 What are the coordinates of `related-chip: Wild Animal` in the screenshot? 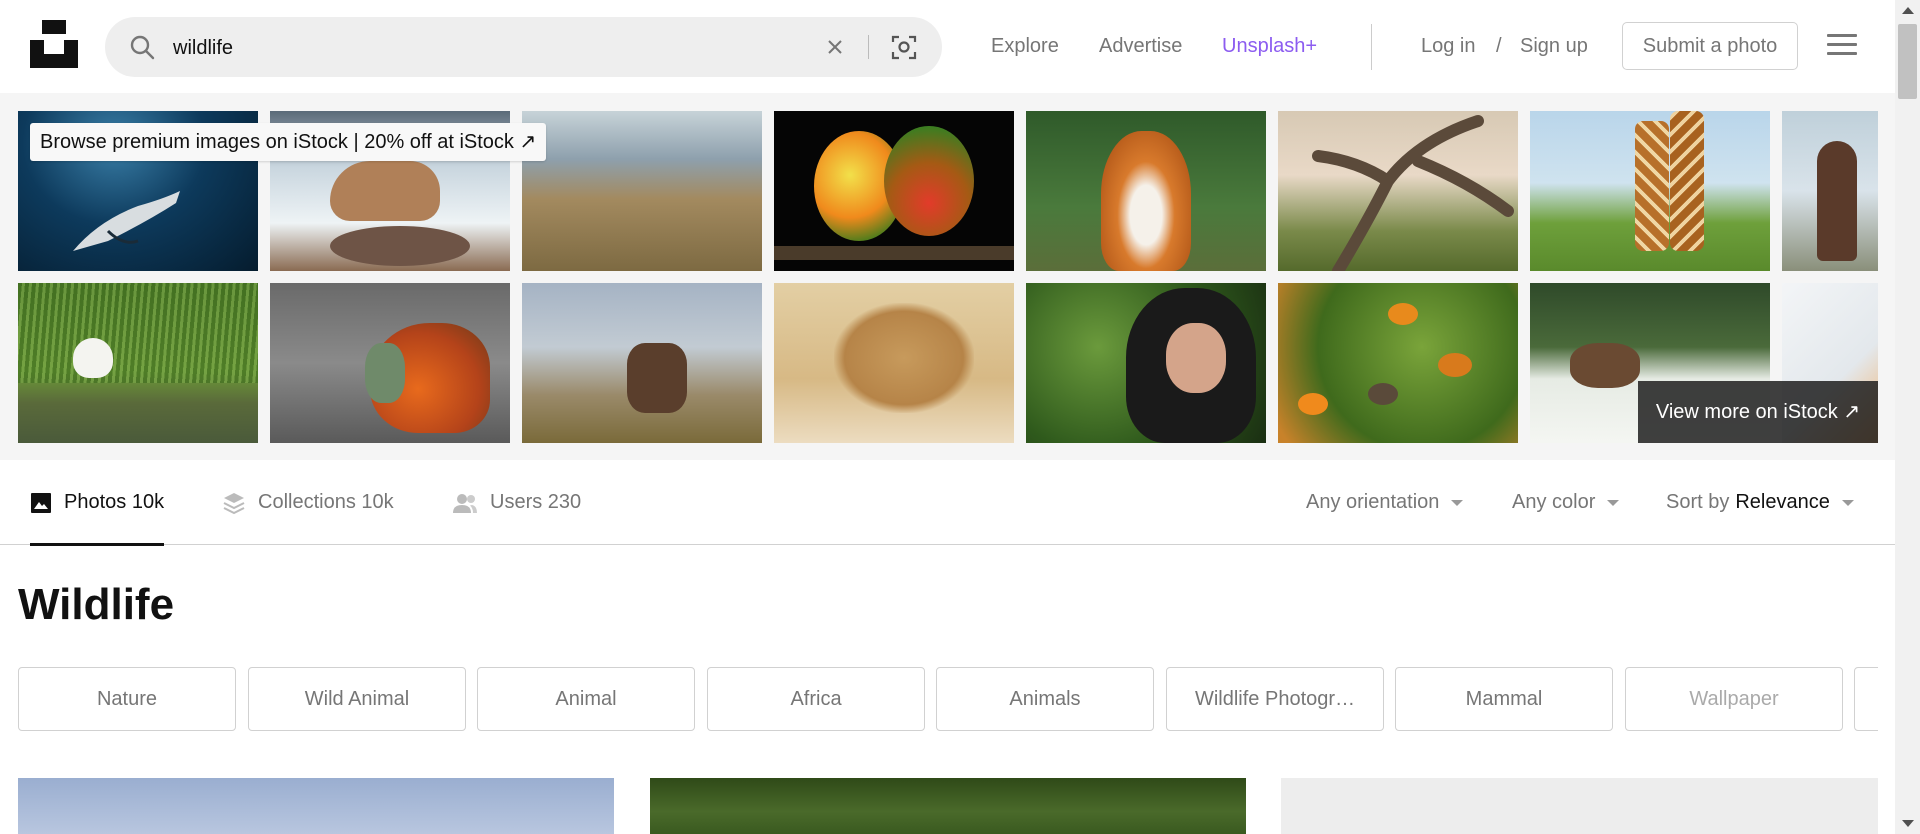 It's located at (357, 699).